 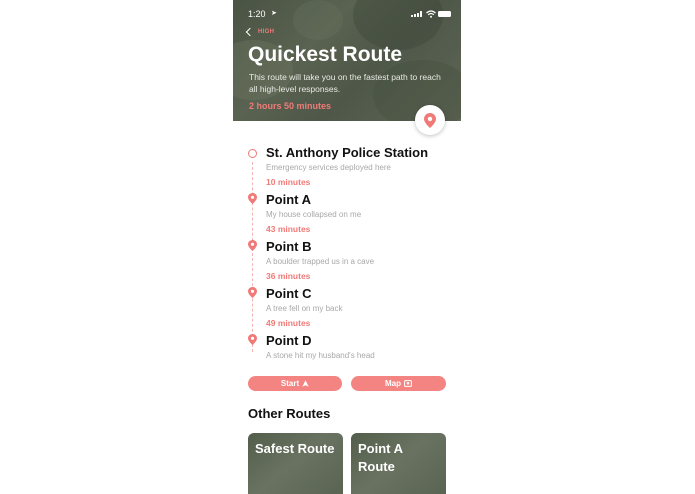 What do you see at coordinates (347, 152) in the screenshot?
I see `stop-name: St. Anthony Police Station` at bounding box center [347, 152].